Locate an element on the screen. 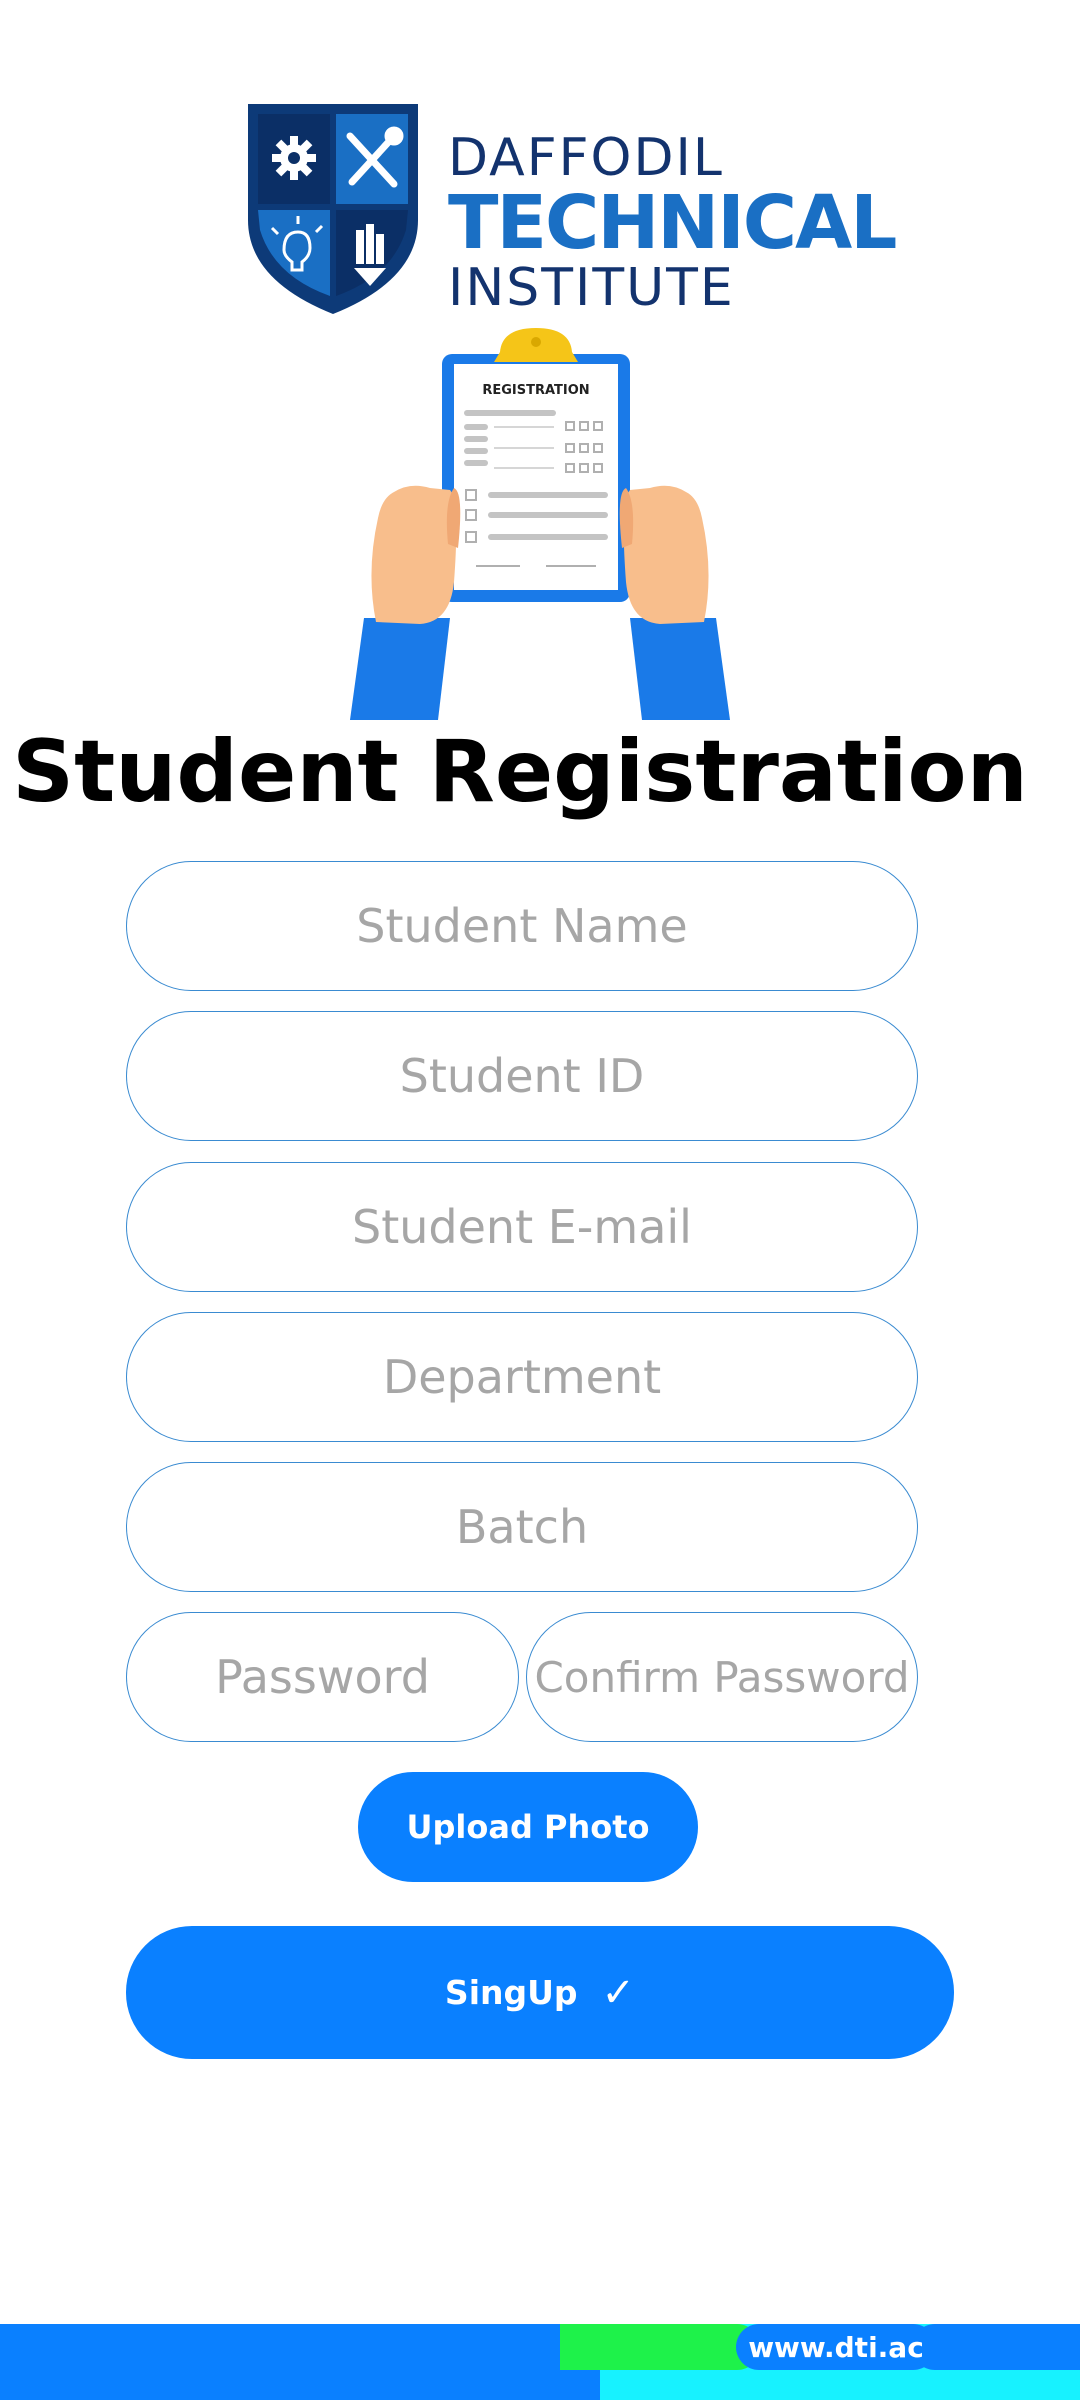  signup-button: SingUp ✓ is located at coordinates (540, 1992).